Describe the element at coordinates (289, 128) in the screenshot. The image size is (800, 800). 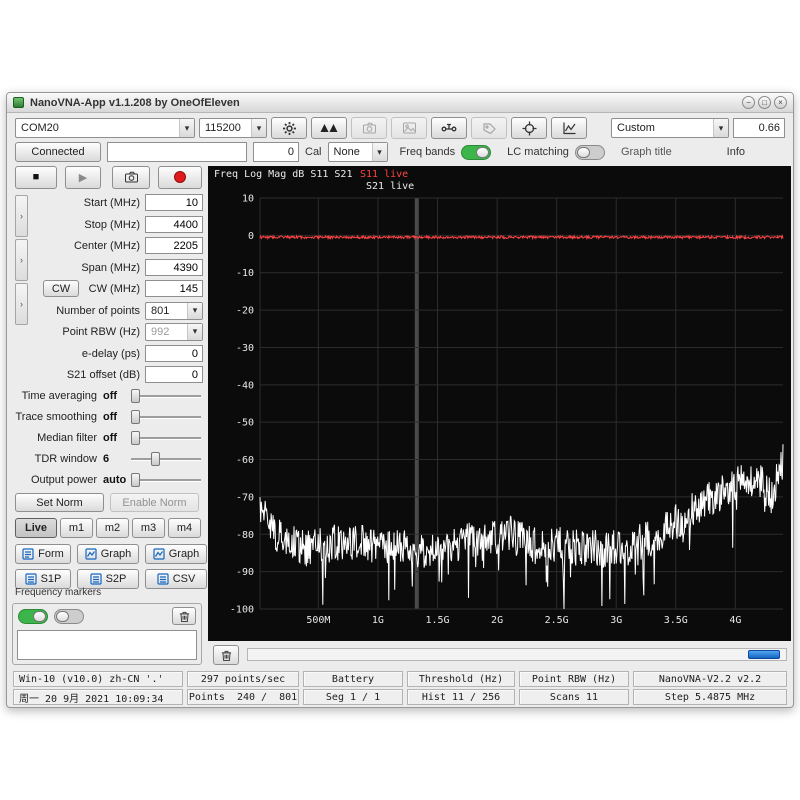
I see `settings-button` at that location.